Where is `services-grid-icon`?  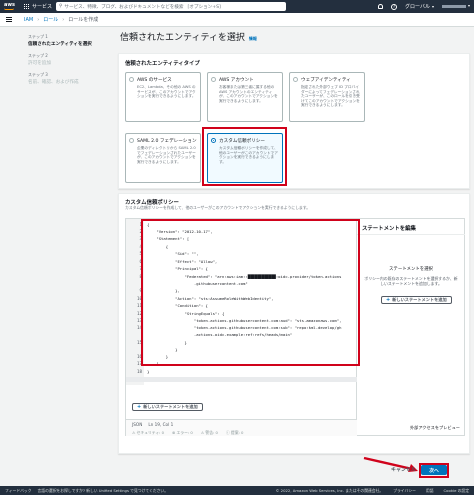
services-grid-icon is located at coordinates (27, 6).